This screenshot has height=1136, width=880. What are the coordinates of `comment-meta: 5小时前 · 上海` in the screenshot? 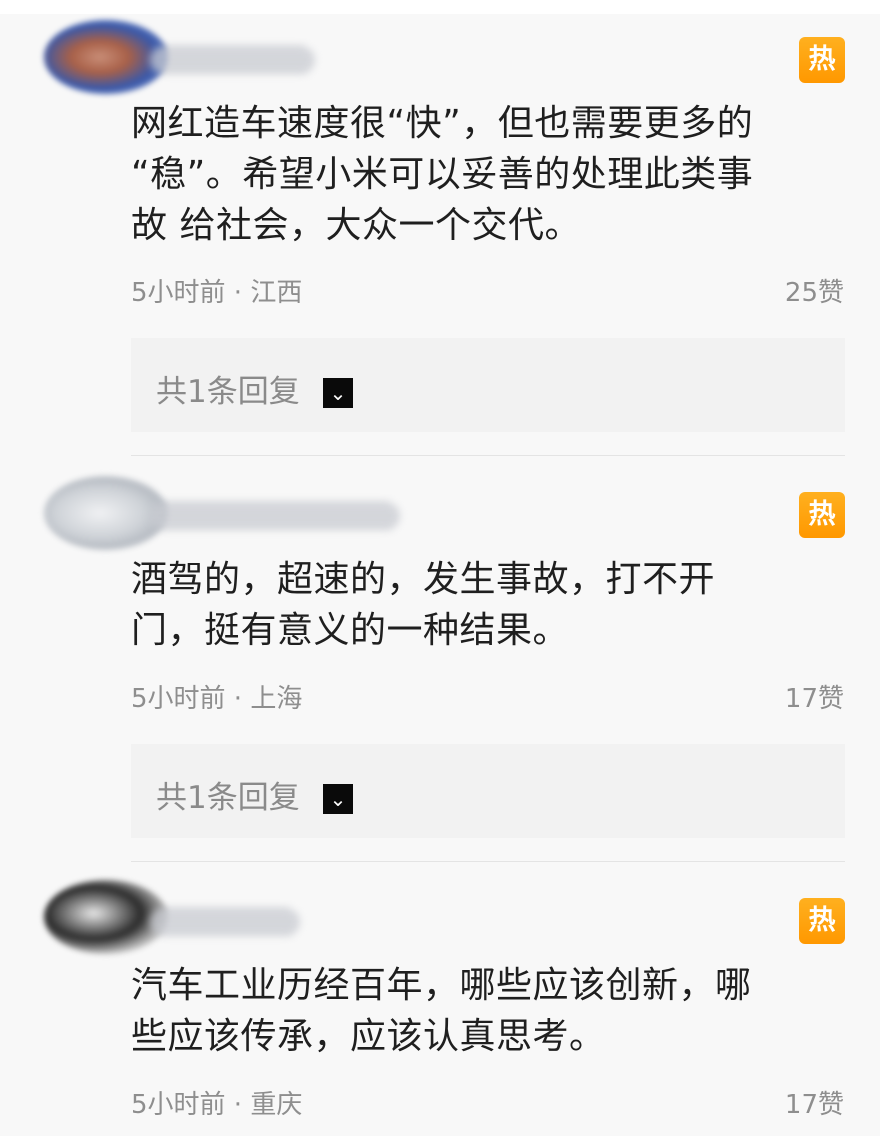 It's located at (217, 699).